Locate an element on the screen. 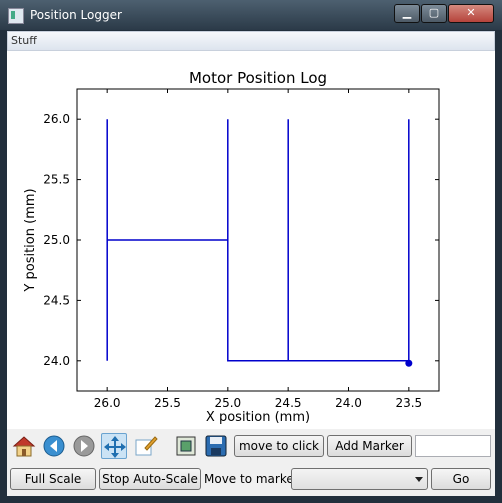  y-tick-label: 25.0 is located at coordinates (56, 240).